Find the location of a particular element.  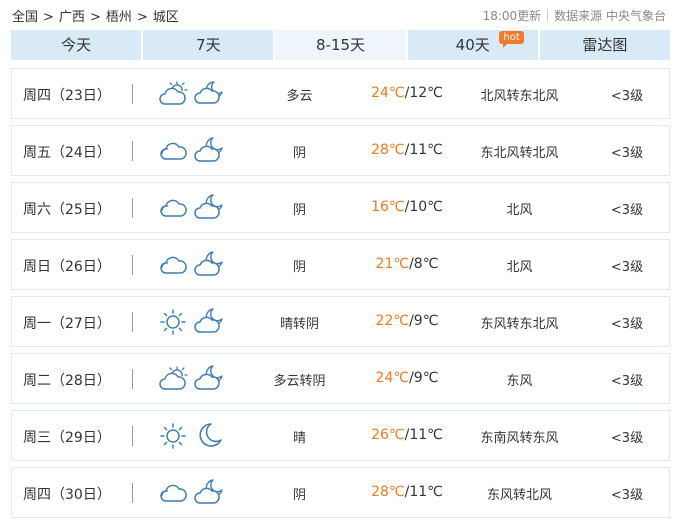

data-source: 数据来源 中央气象台 is located at coordinates (610, 16).